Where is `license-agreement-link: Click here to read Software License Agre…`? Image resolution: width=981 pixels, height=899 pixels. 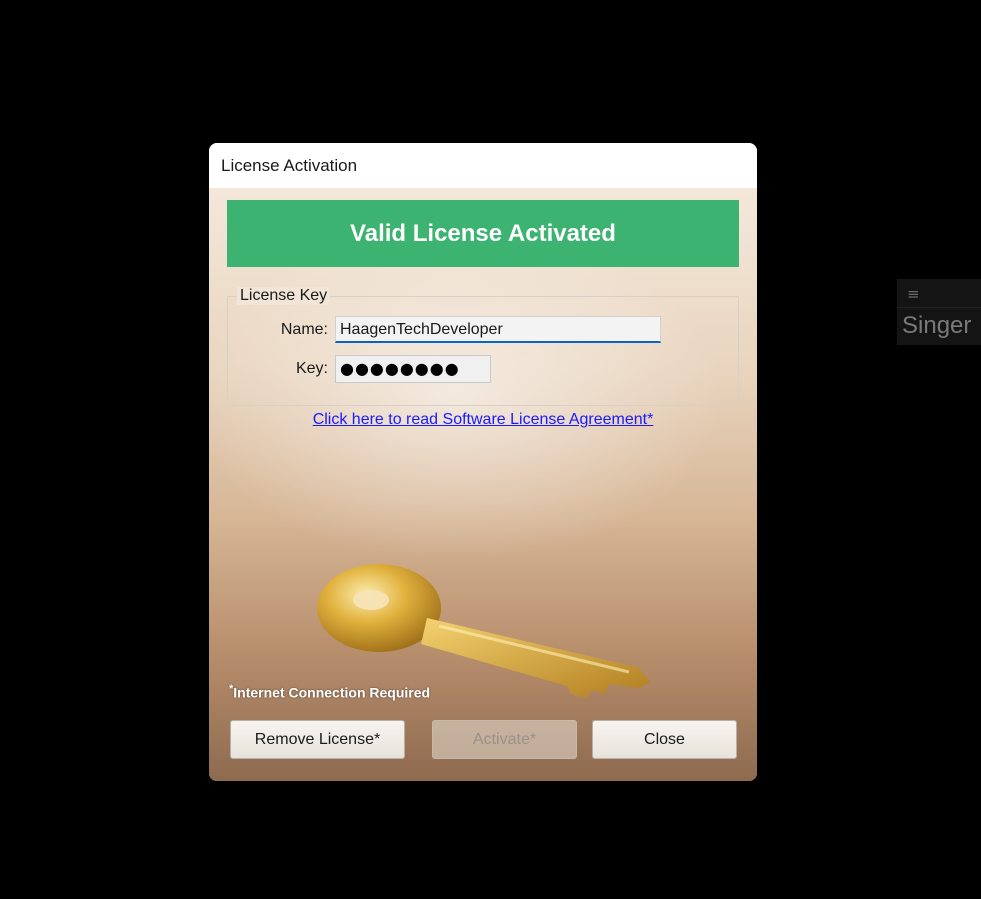 license-agreement-link: Click here to read Software License Agre… is located at coordinates (483, 420).